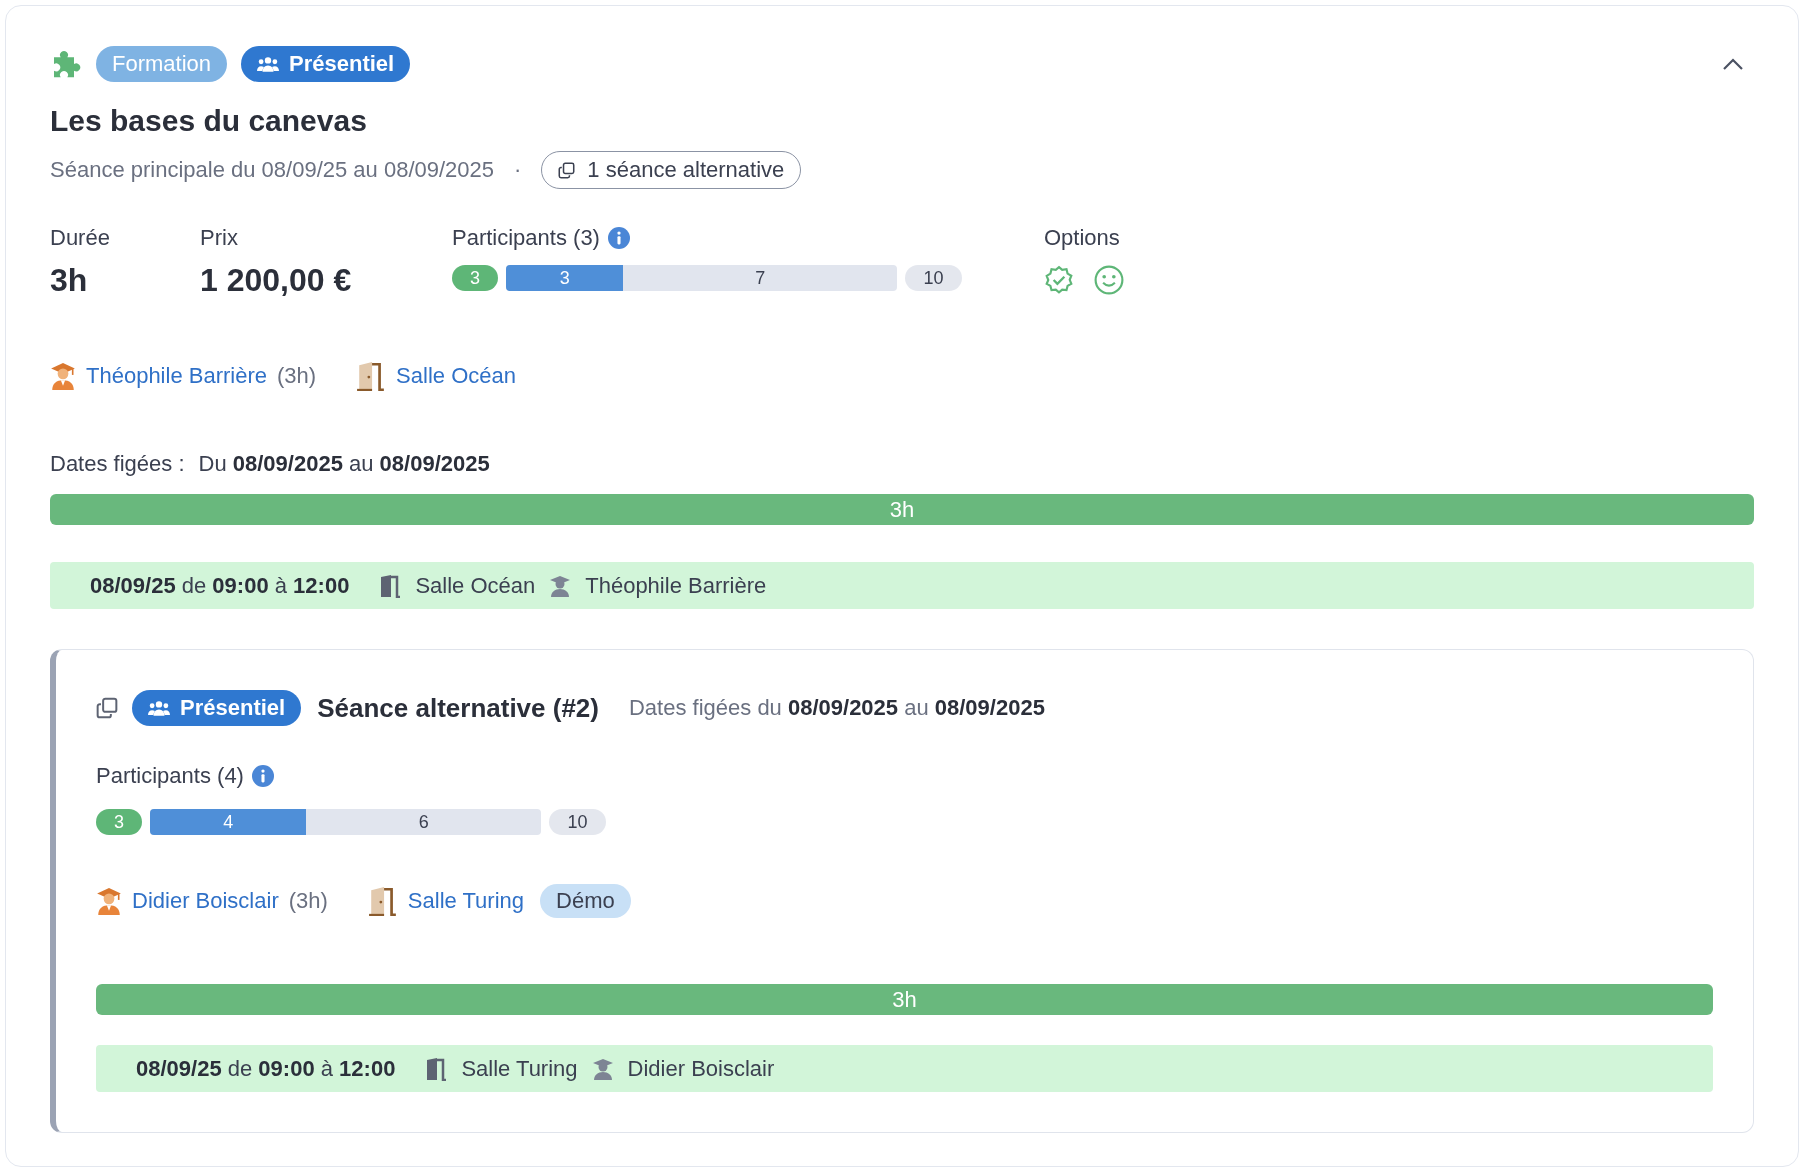  I want to click on trainer-link: Didier Boisclair, so click(205, 901).